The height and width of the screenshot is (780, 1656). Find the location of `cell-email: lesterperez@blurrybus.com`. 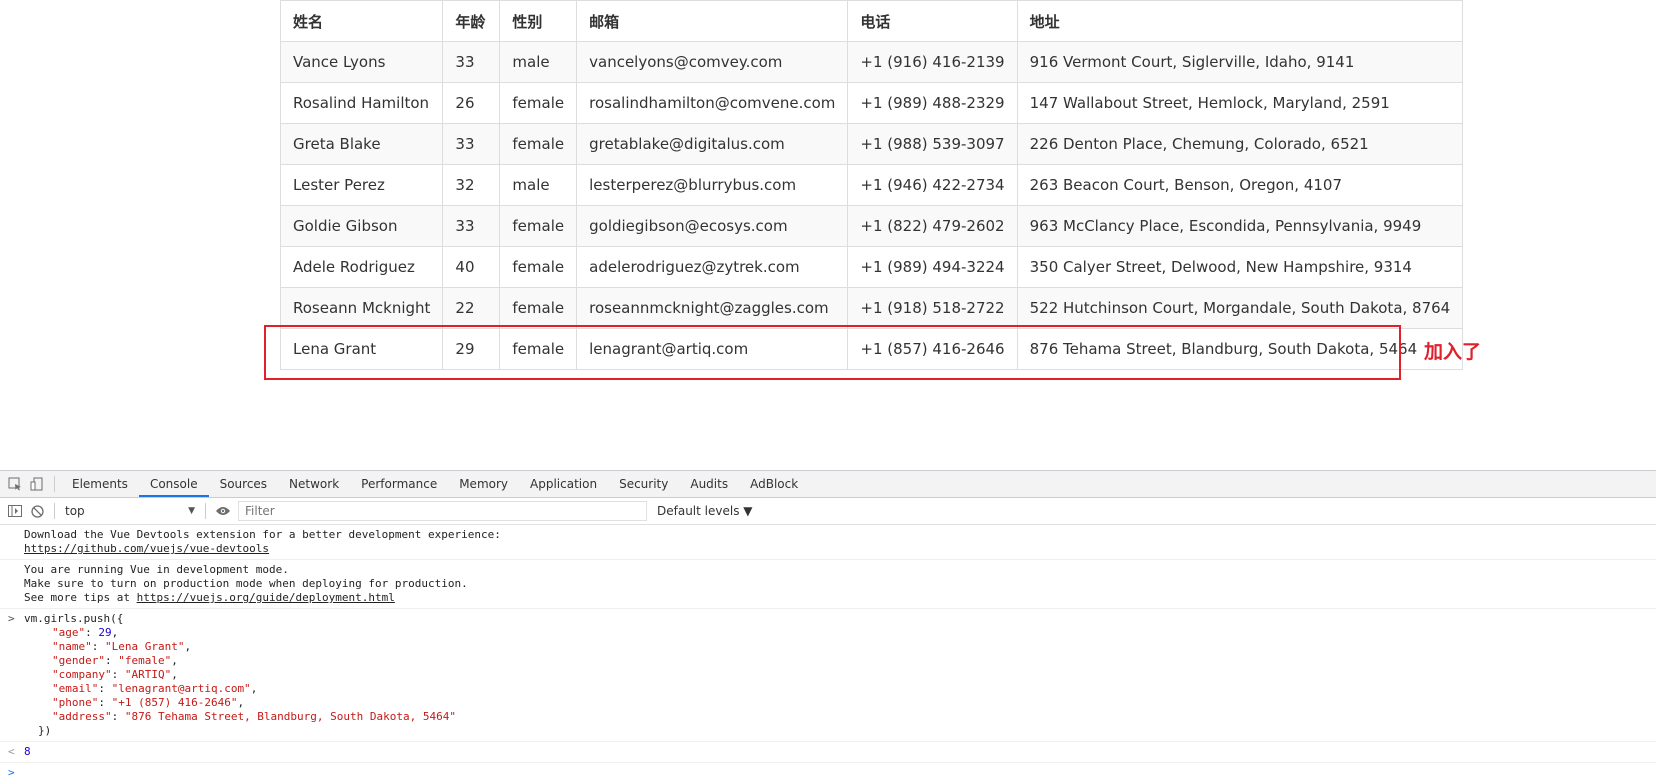

cell-email: lesterperez@blurrybus.com is located at coordinates (712, 185).